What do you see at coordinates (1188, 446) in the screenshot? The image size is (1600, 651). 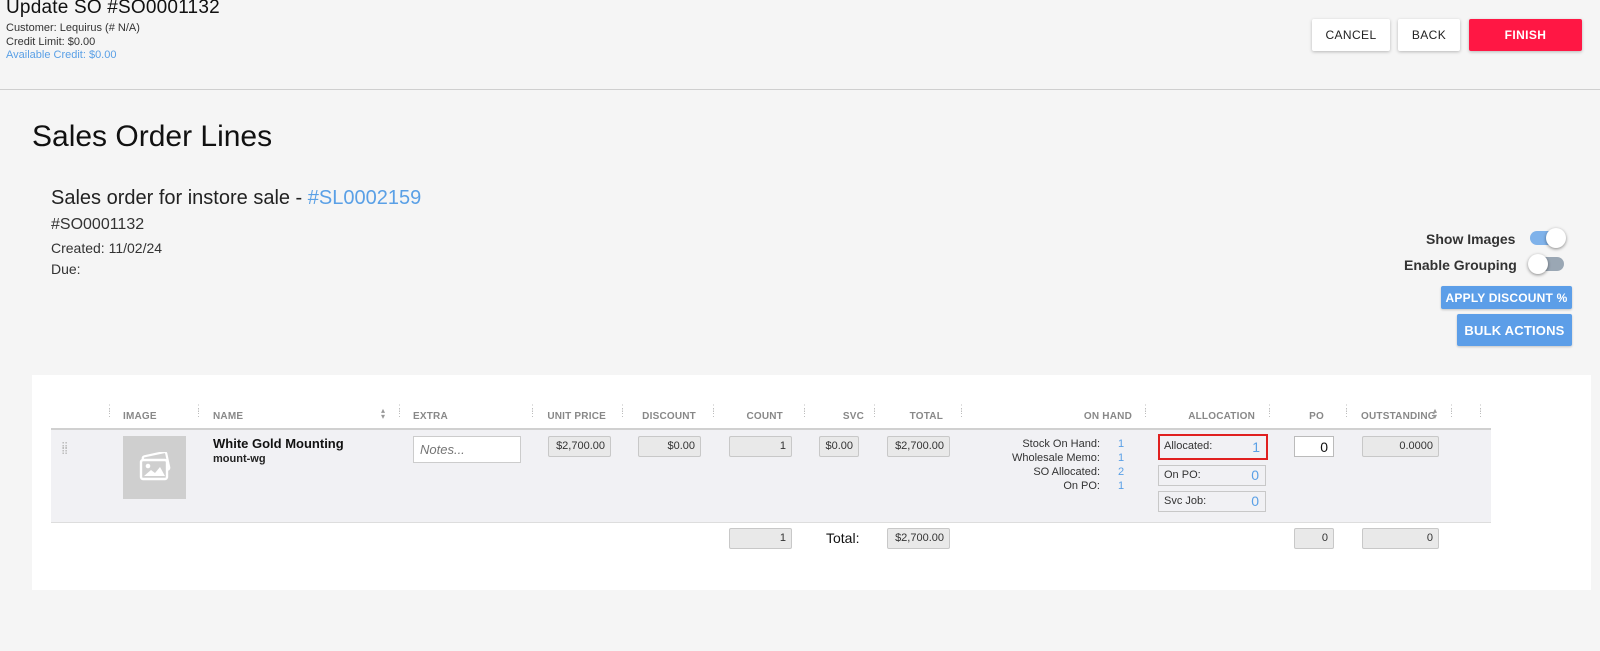 I see `allocated-label: Allocated:` at bounding box center [1188, 446].